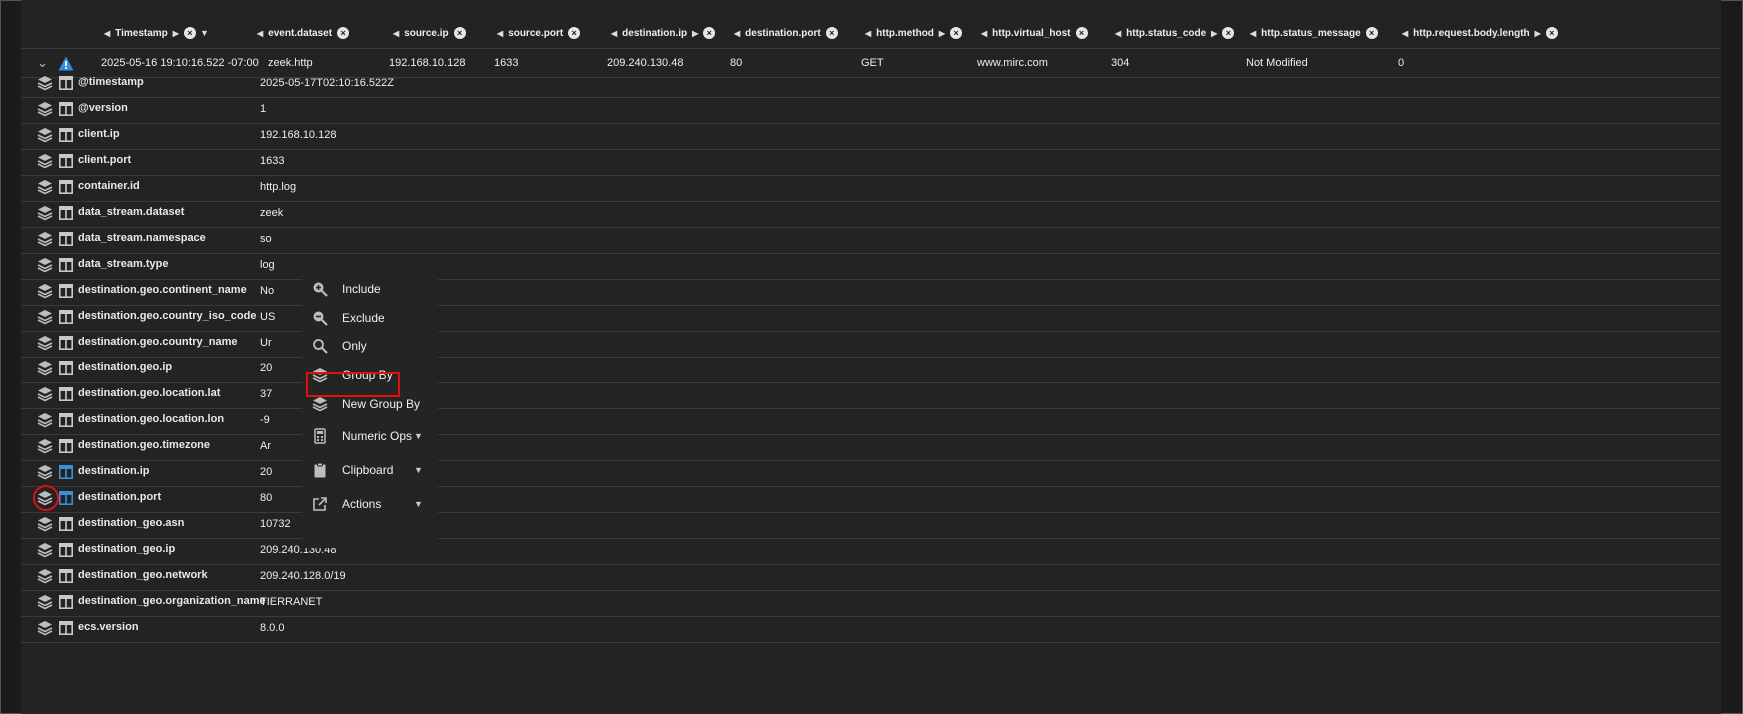  What do you see at coordinates (539, 33) in the screenshot?
I see `column-header-source-port: ◀ source.port ×` at bounding box center [539, 33].